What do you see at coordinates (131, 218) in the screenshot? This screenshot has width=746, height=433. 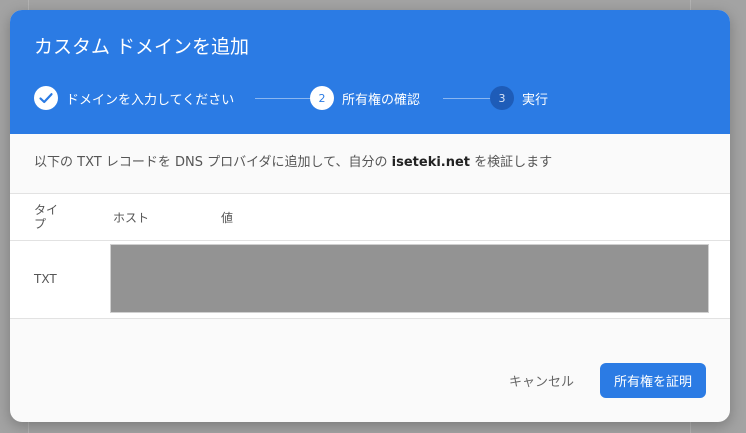 I see `column-header-host: ホスト` at bounding box center [131, 218].